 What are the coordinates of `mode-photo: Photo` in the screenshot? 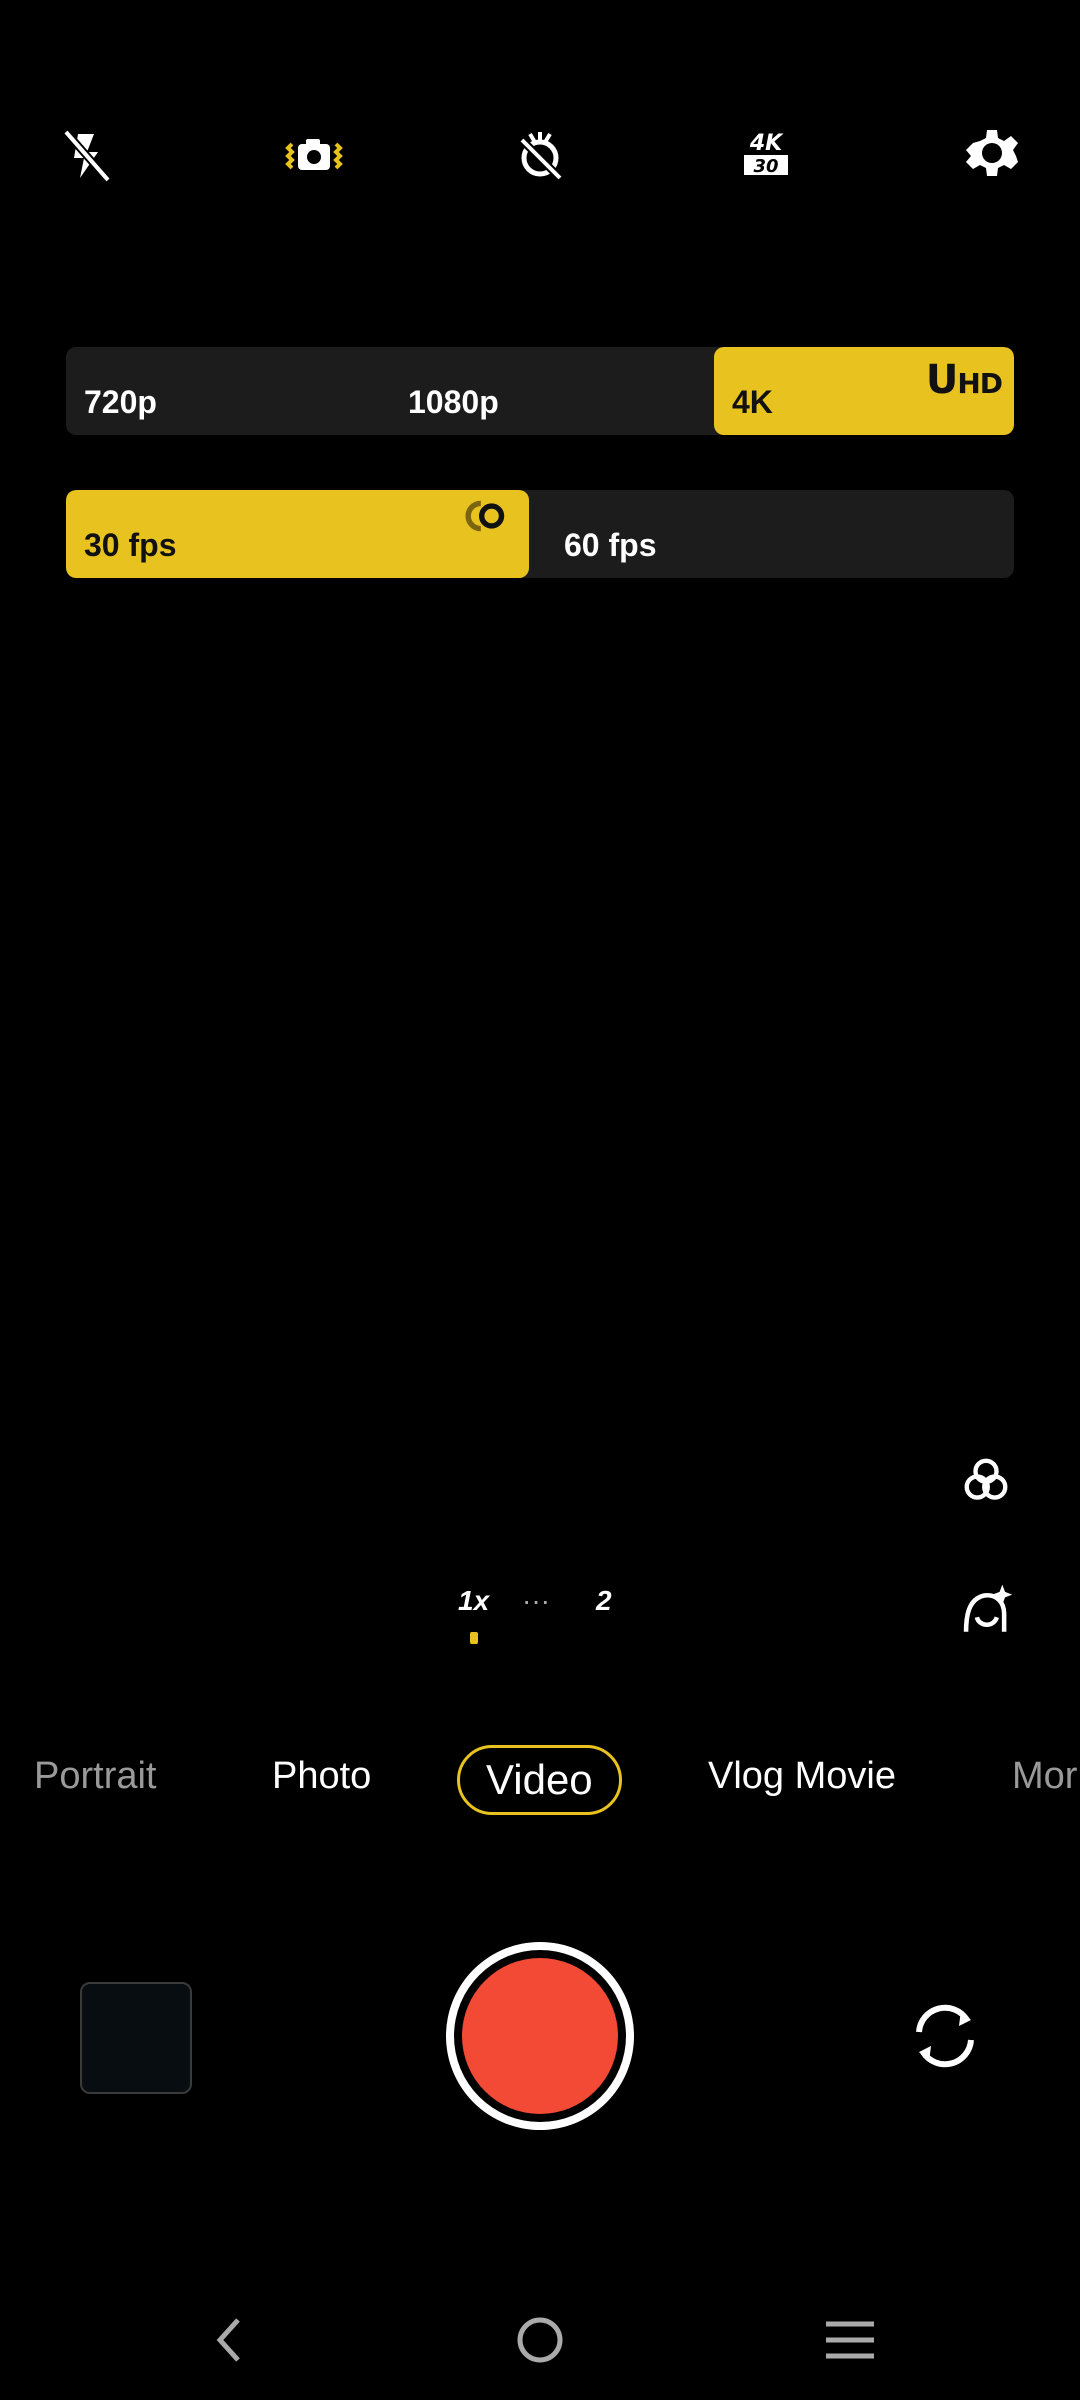 It's located at (321, 1776).